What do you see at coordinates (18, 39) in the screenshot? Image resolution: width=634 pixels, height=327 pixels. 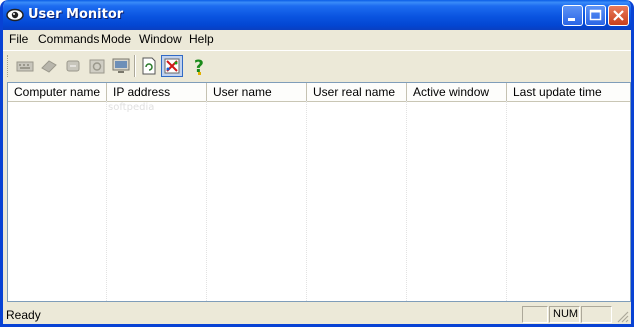 I see `menu-file: File` at bounding box center [18, 39].